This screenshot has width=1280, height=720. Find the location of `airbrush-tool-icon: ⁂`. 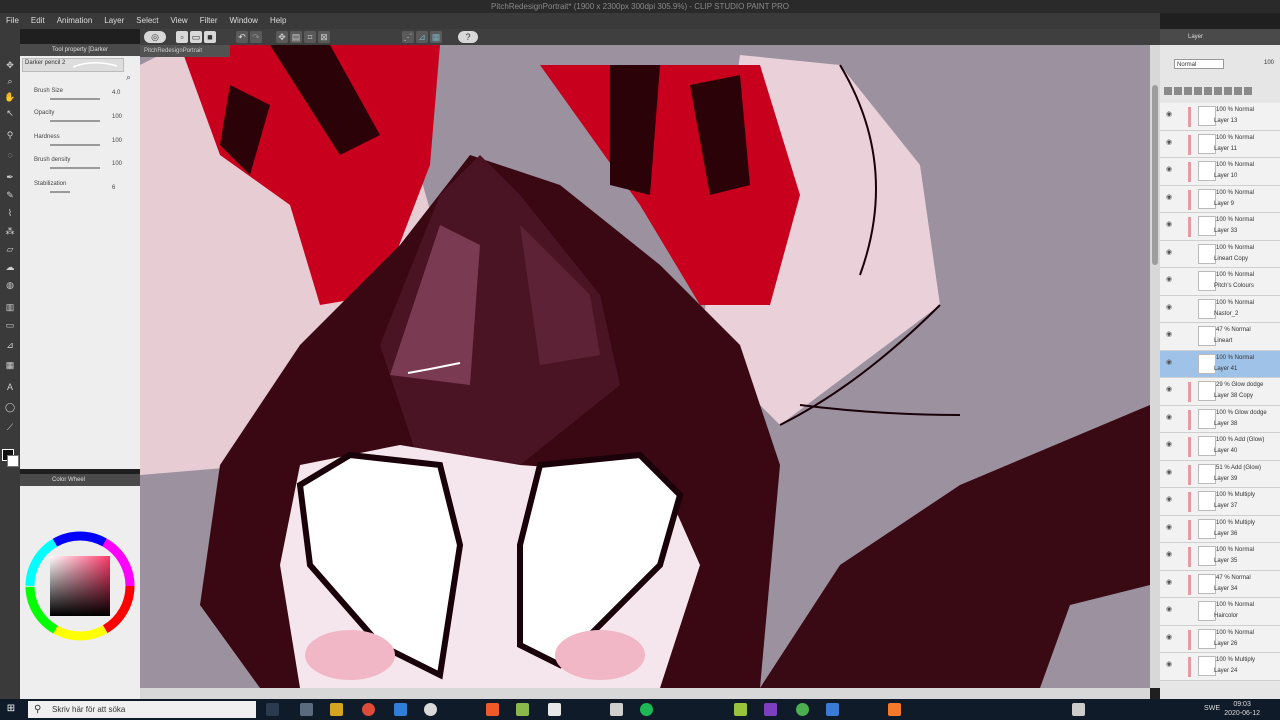

airbrush-tool-icon: ⁂ is located at coordinates (10, 231).